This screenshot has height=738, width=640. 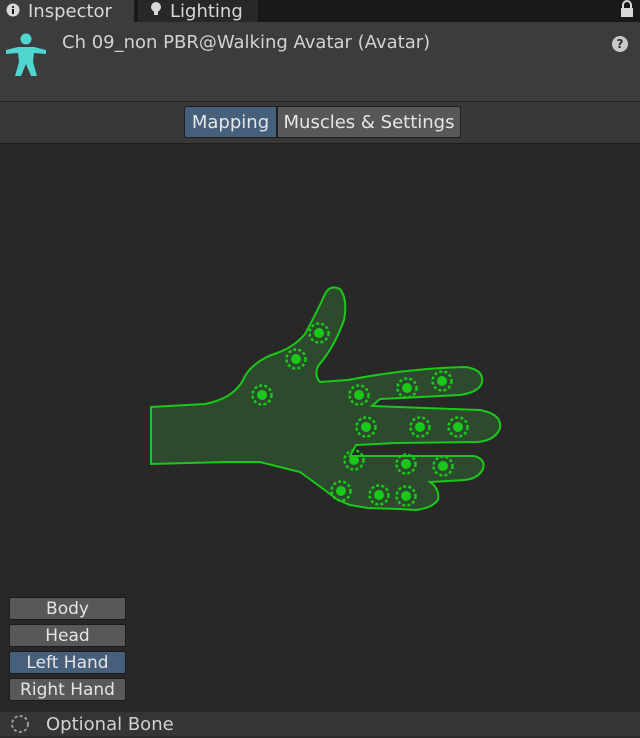 What do you see at coordinates (67, 635) in the screenshot?
I see `head-button: Head` at bounding box center [67, 635].